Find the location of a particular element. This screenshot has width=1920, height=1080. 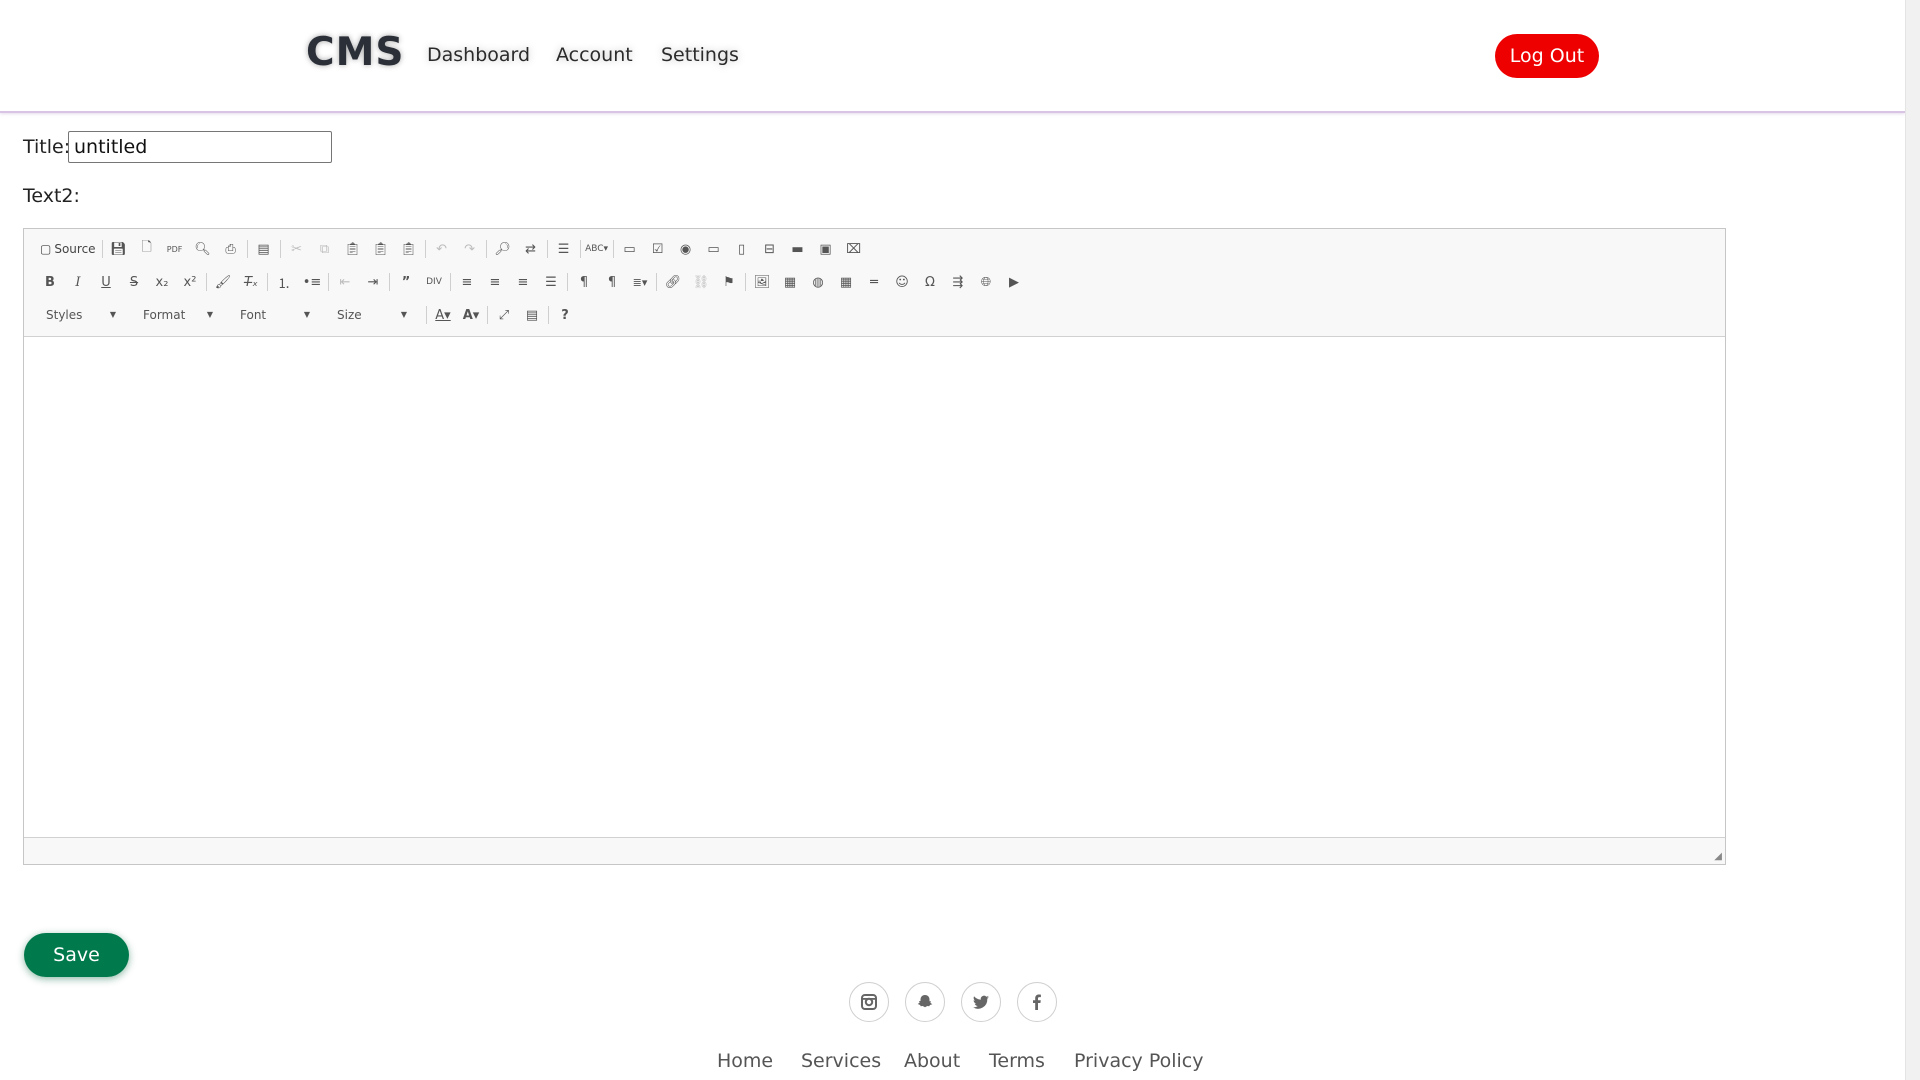

align-left-icon: ≡ is located at coordinates (467, 282).